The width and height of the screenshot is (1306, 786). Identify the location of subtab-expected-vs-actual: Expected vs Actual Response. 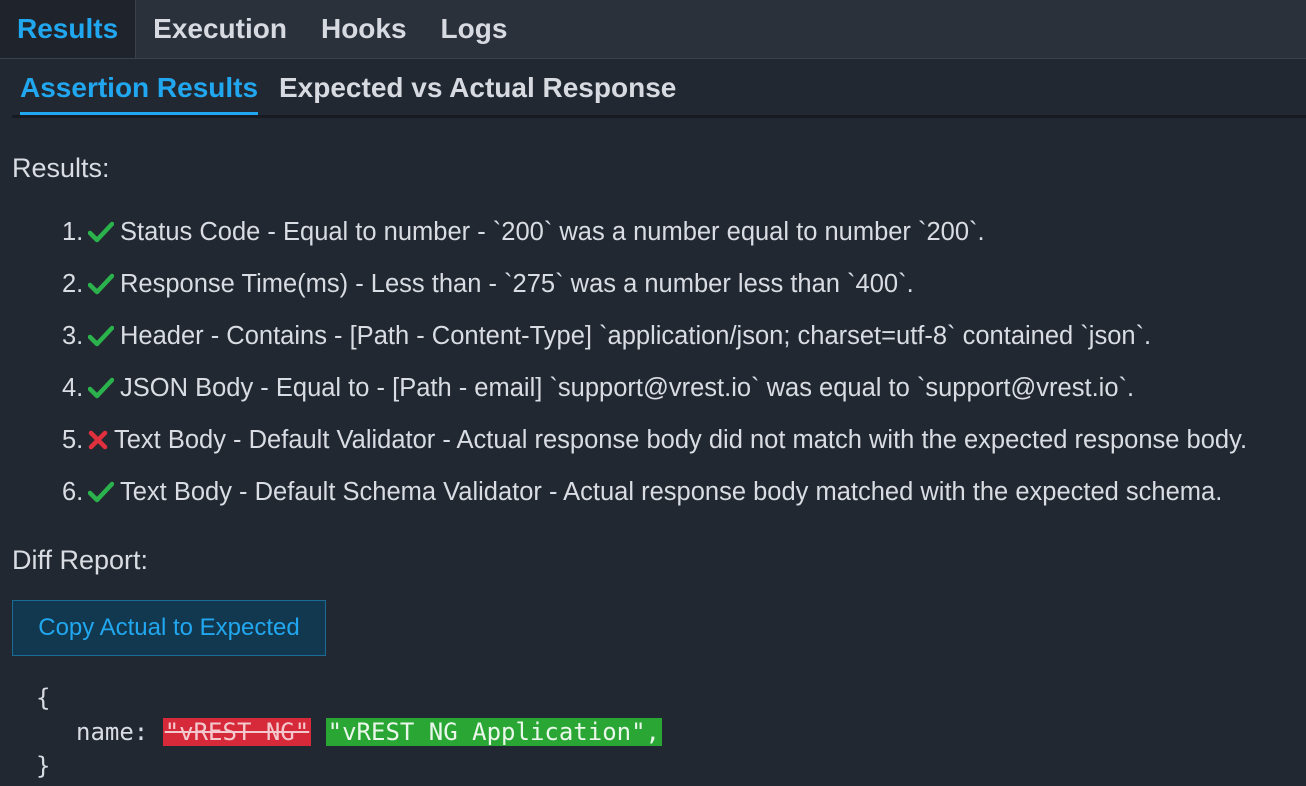
(477, 93).